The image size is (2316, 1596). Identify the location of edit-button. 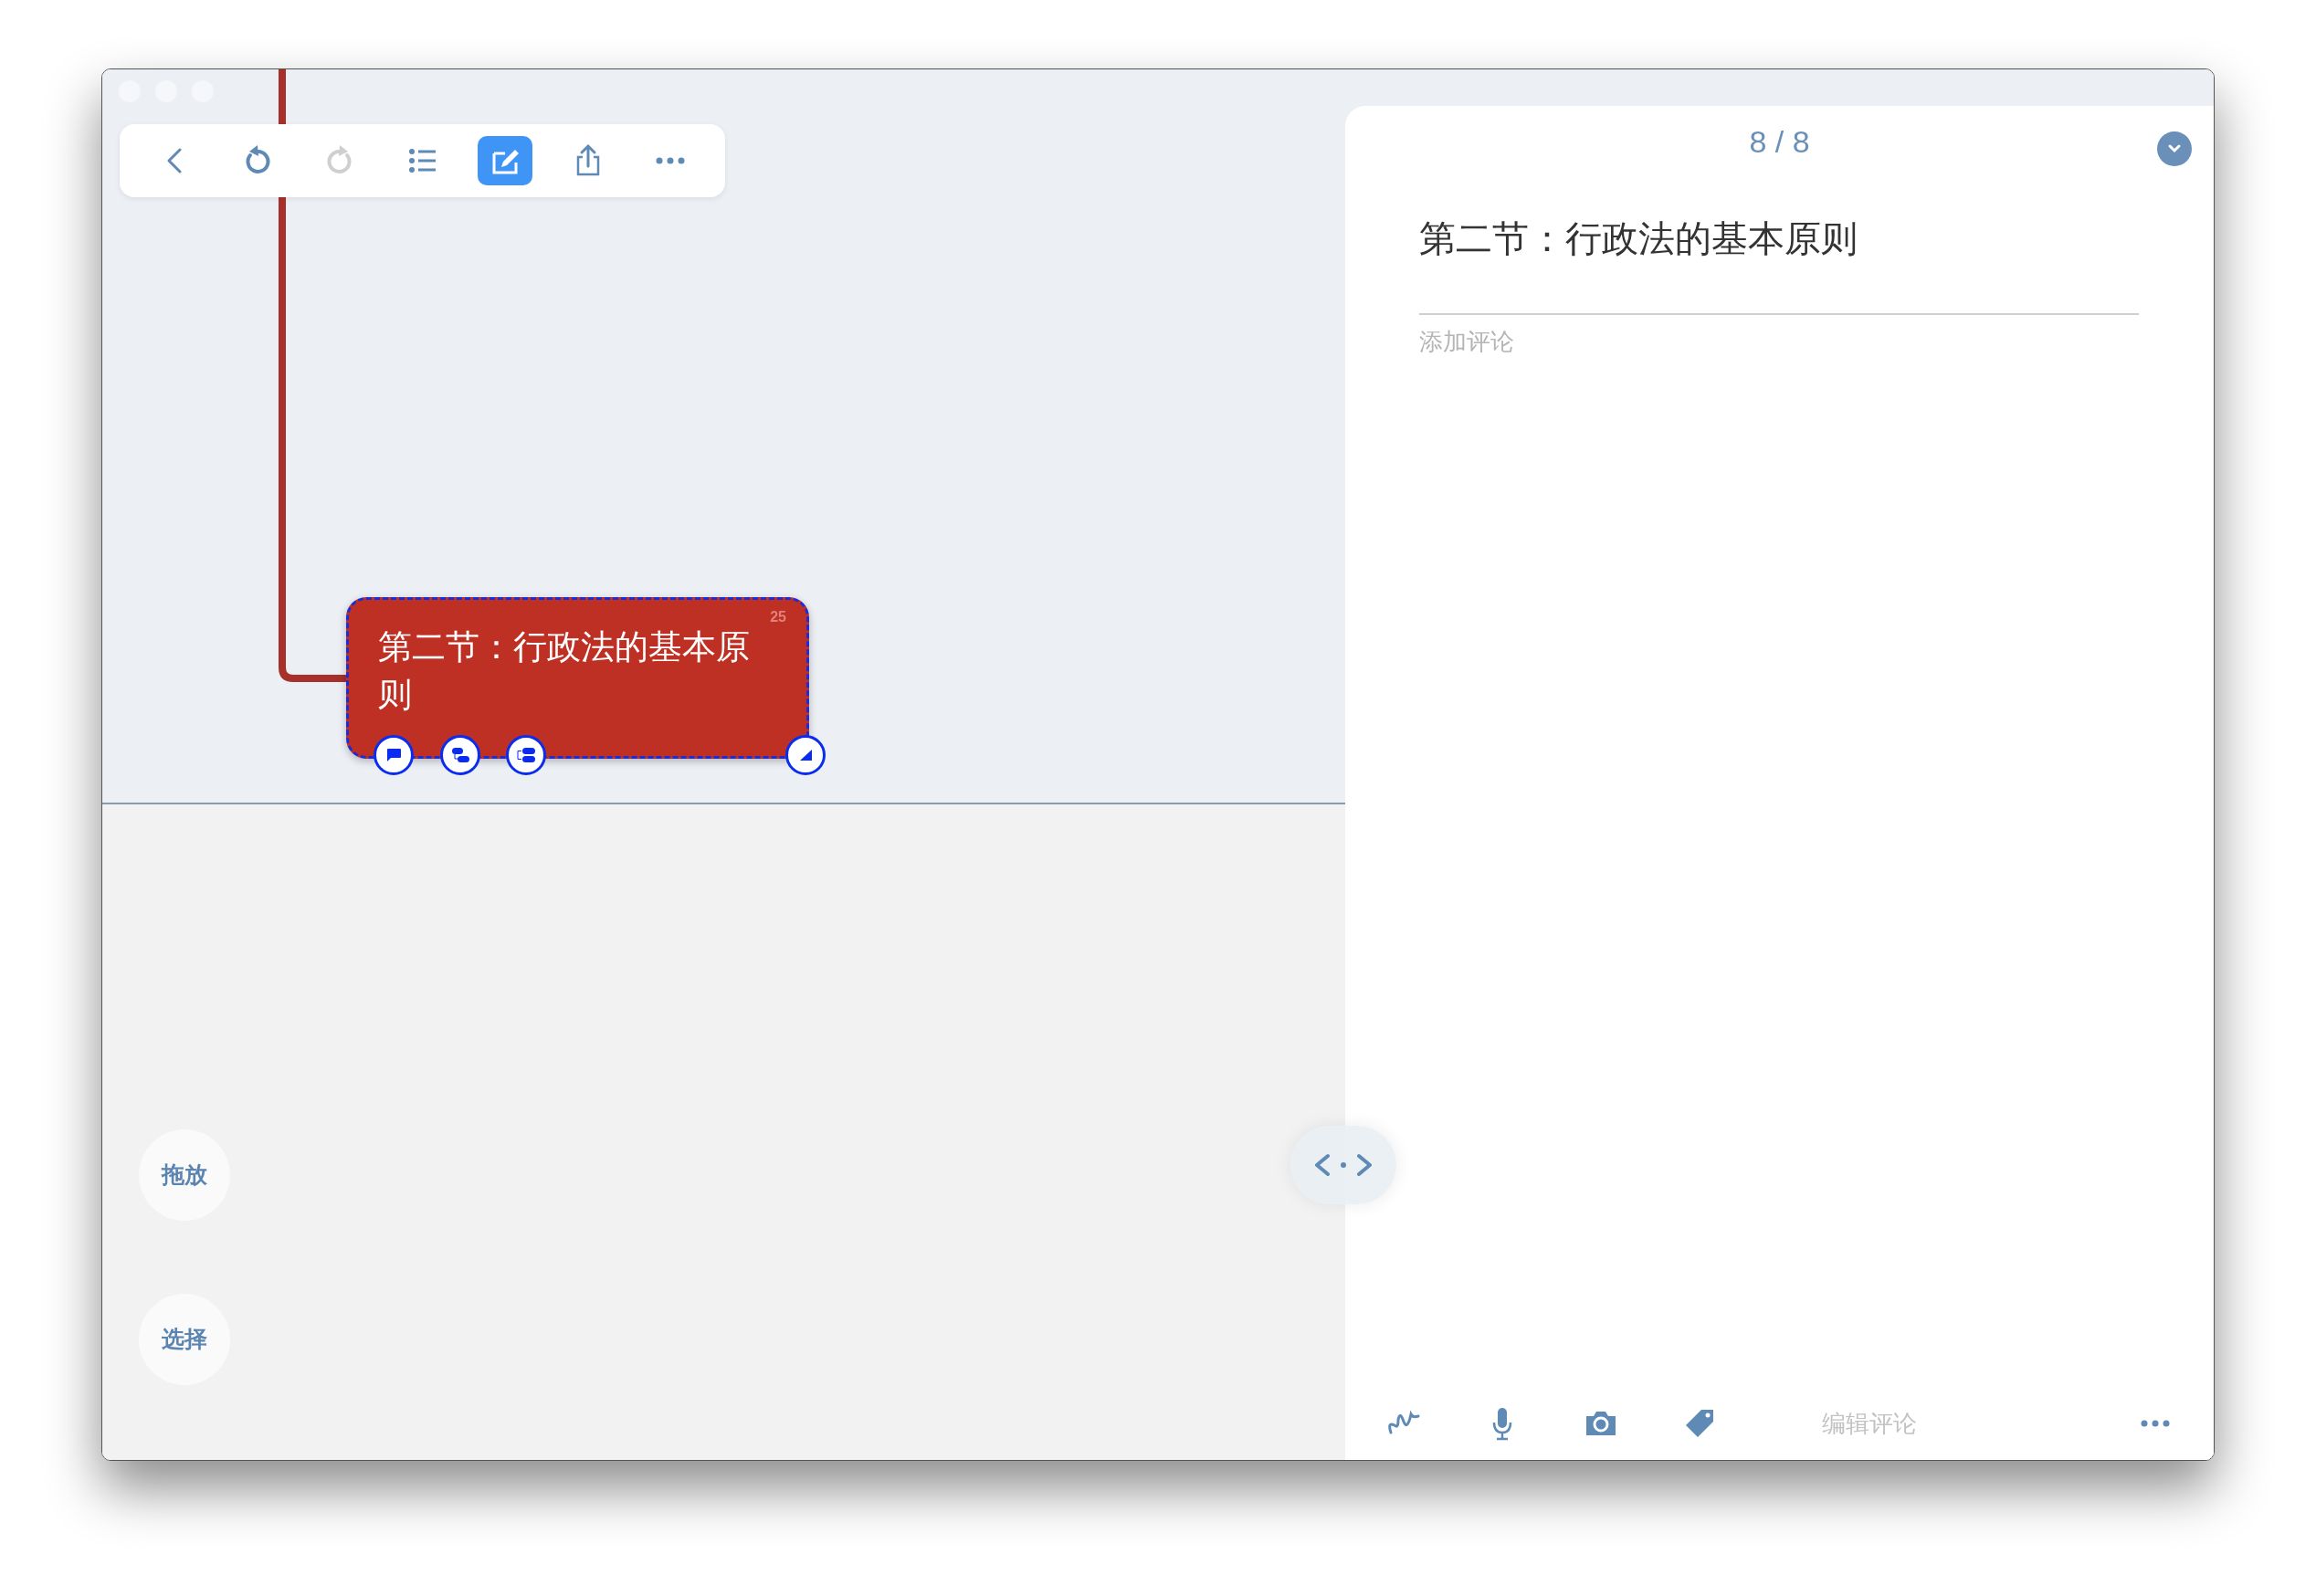
(505, 160).